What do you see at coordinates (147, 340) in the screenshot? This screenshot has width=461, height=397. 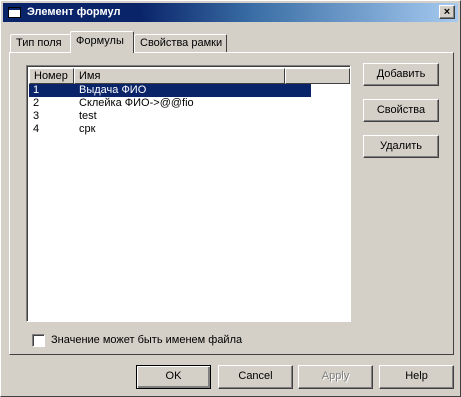 I see `filename-checkbox-label: Значение может быть именем файла` at bounding box center [147, 340].